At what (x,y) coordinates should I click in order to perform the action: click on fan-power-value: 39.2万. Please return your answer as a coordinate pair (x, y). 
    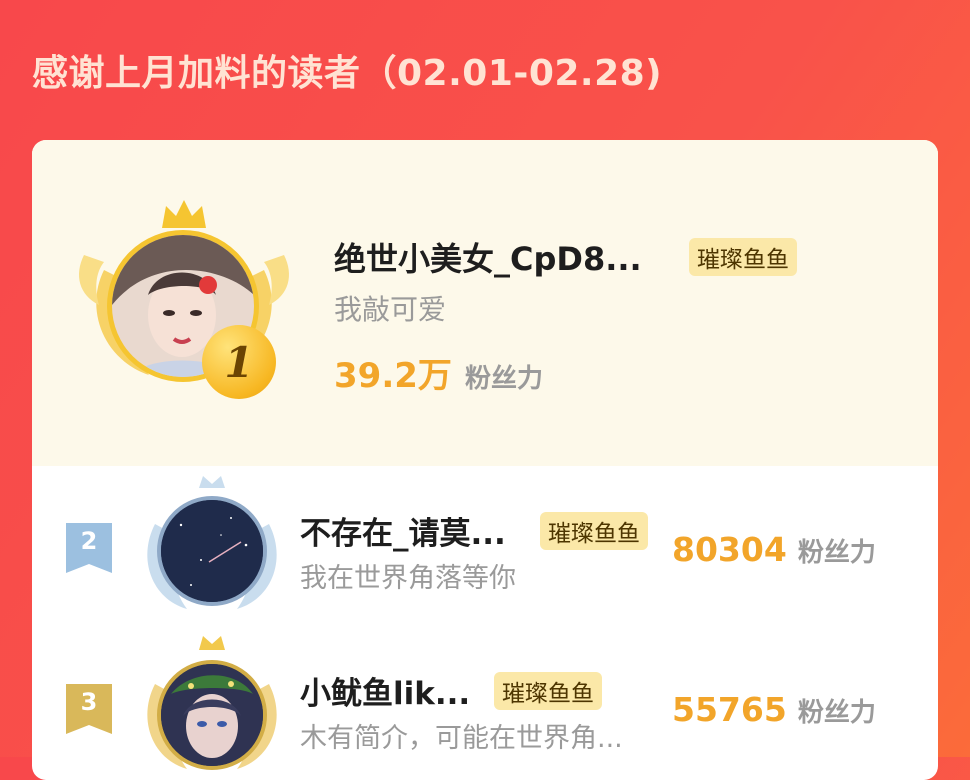
    Looking at the image, I should click on (393, 376).